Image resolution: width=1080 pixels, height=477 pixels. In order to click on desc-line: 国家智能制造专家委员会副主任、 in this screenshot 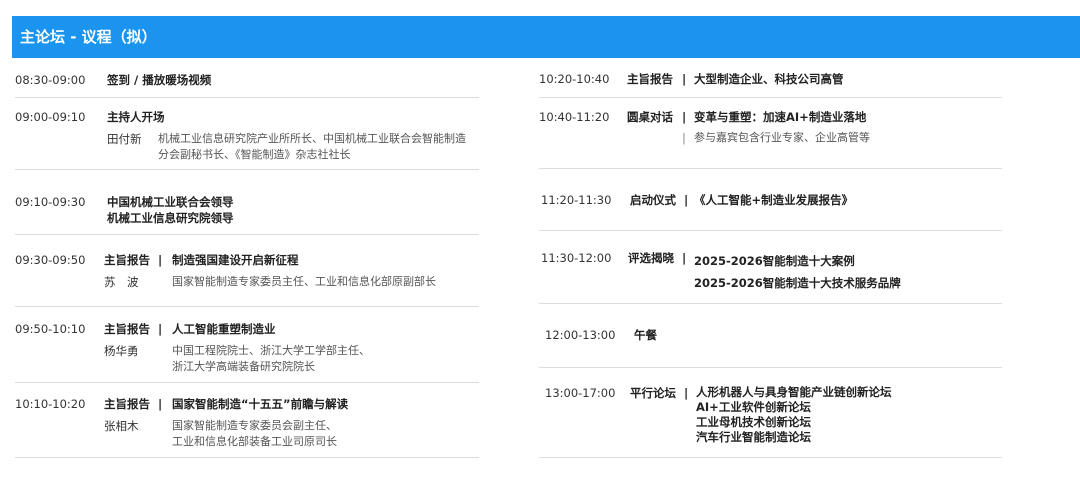, I will do `click(254, 425)`.